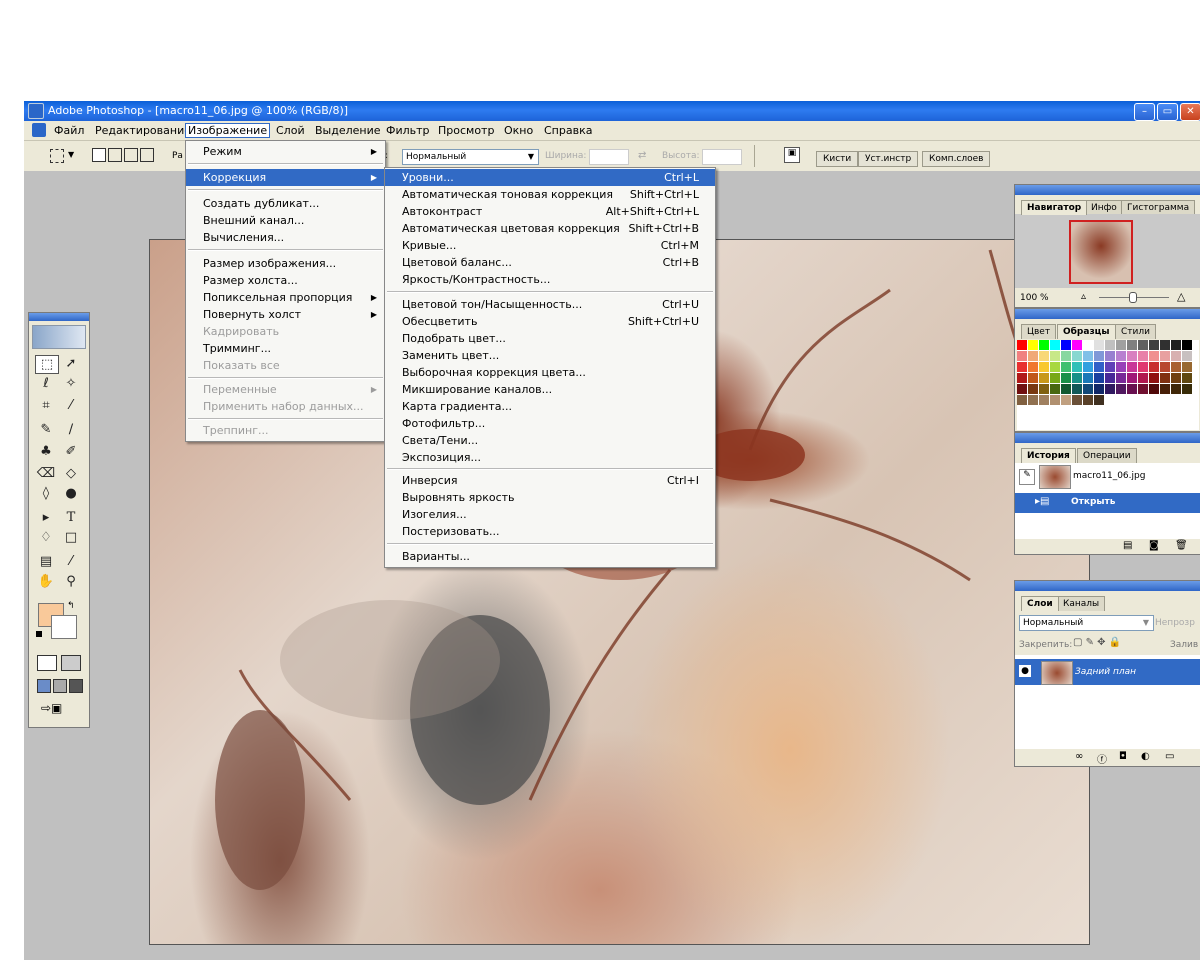  Describe the element at coordinates (408, 130) in the screenshot. I see `menu-filter: Фильтр` at that location.